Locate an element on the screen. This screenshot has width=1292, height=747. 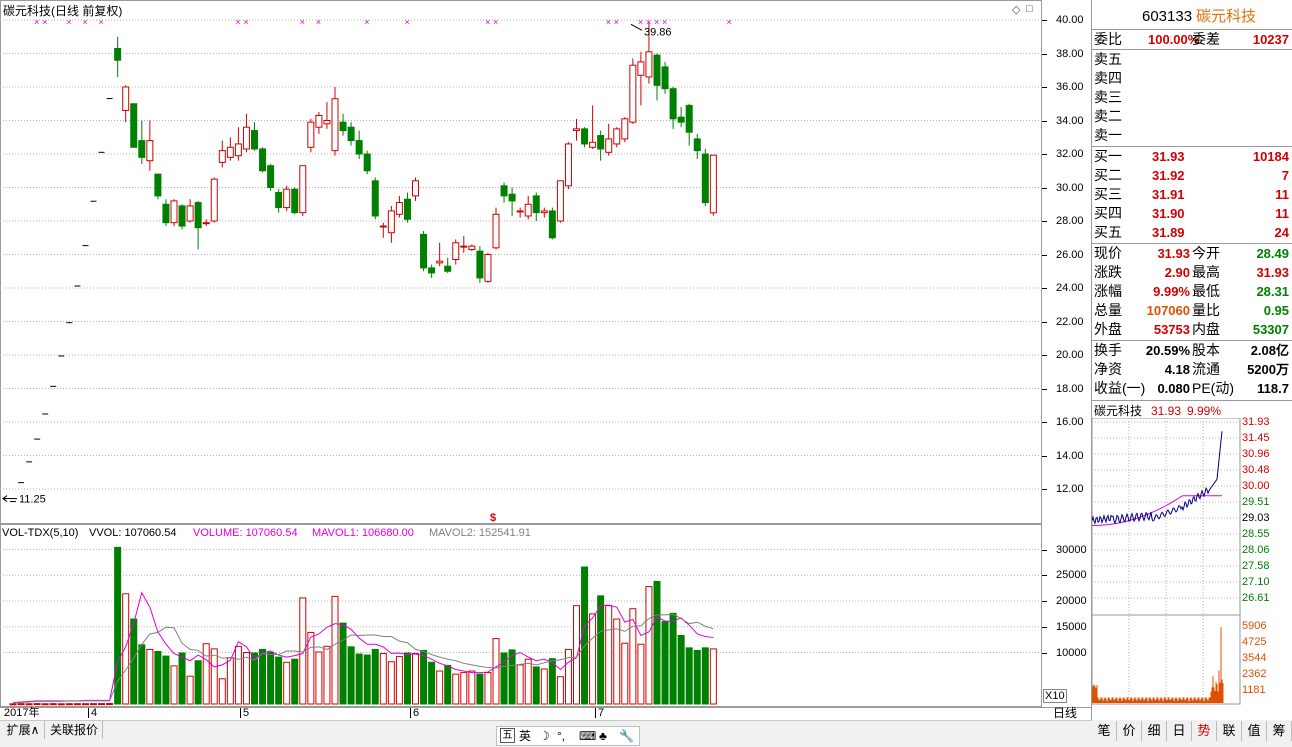
right-tab: 笔 is located at coordinates (1104, 731).